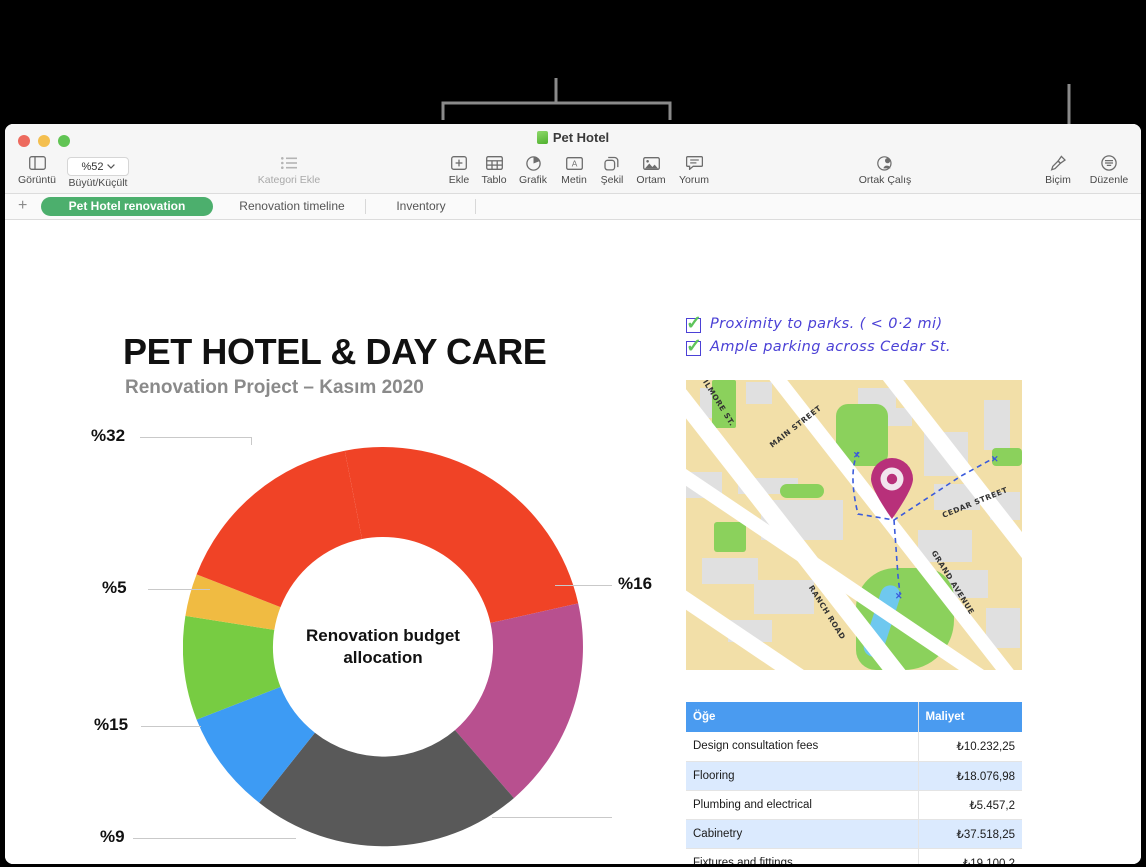 This screenshot has width=1146, height=867. Describe the element at coordinates (289, 180) in the screenshot. I see `toolbar-add-category-label: Kategori Ekle` at that location.